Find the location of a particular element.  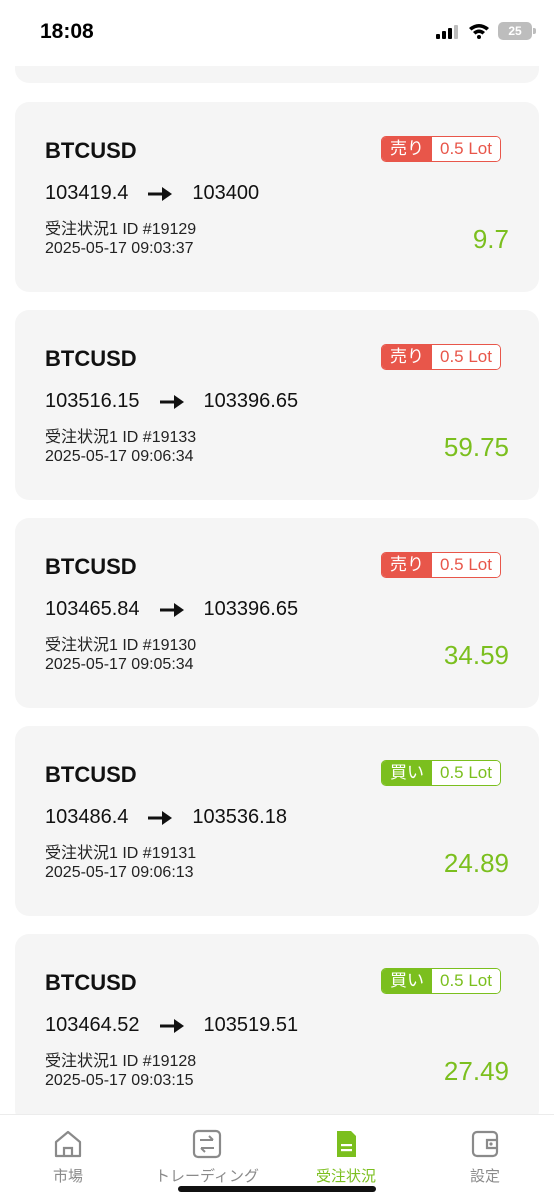

order-id: 受注状況1 ID #19128 is located at coordinates (121, 1061).